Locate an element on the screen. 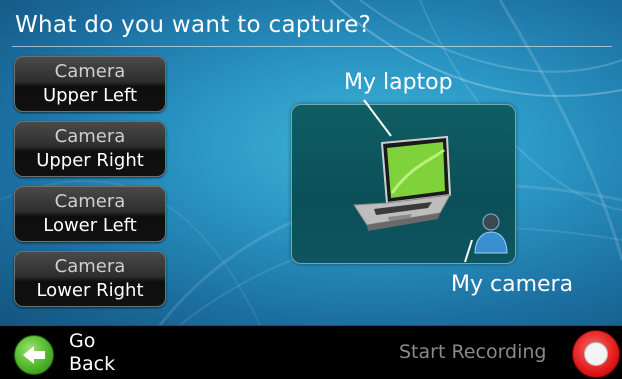 Image resolution: width=622 pixels, height=379 pixels. camera-lower-right-button: Camera Lower Right is located at coordinates (90, 279).